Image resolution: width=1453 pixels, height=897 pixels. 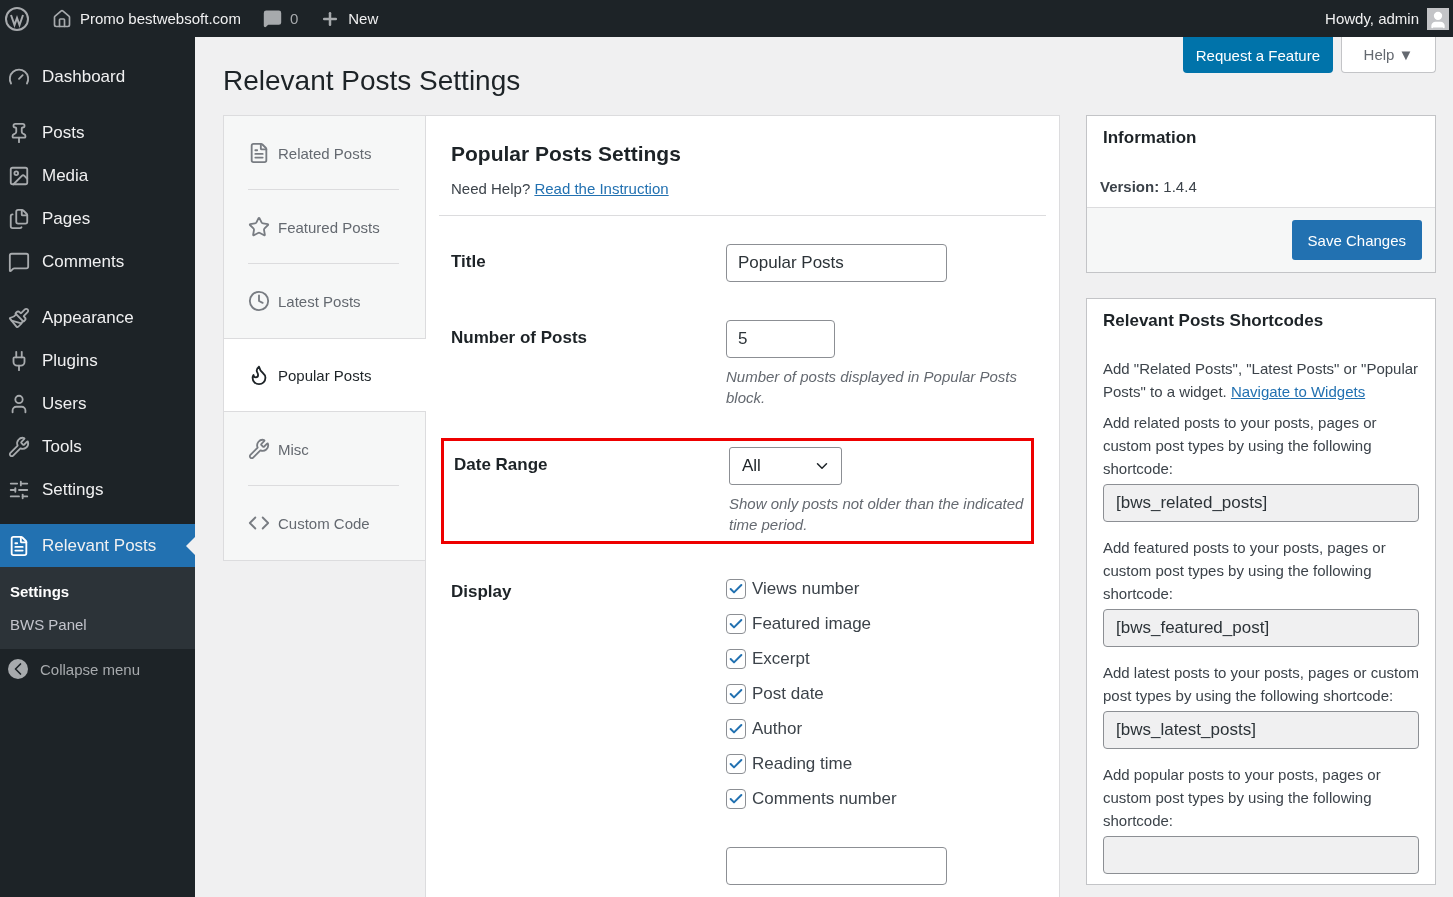 What do you see at coordinates (1438, 18) in the screenshot?
I see `avatar-icon` at bounding box center [1438, 18].